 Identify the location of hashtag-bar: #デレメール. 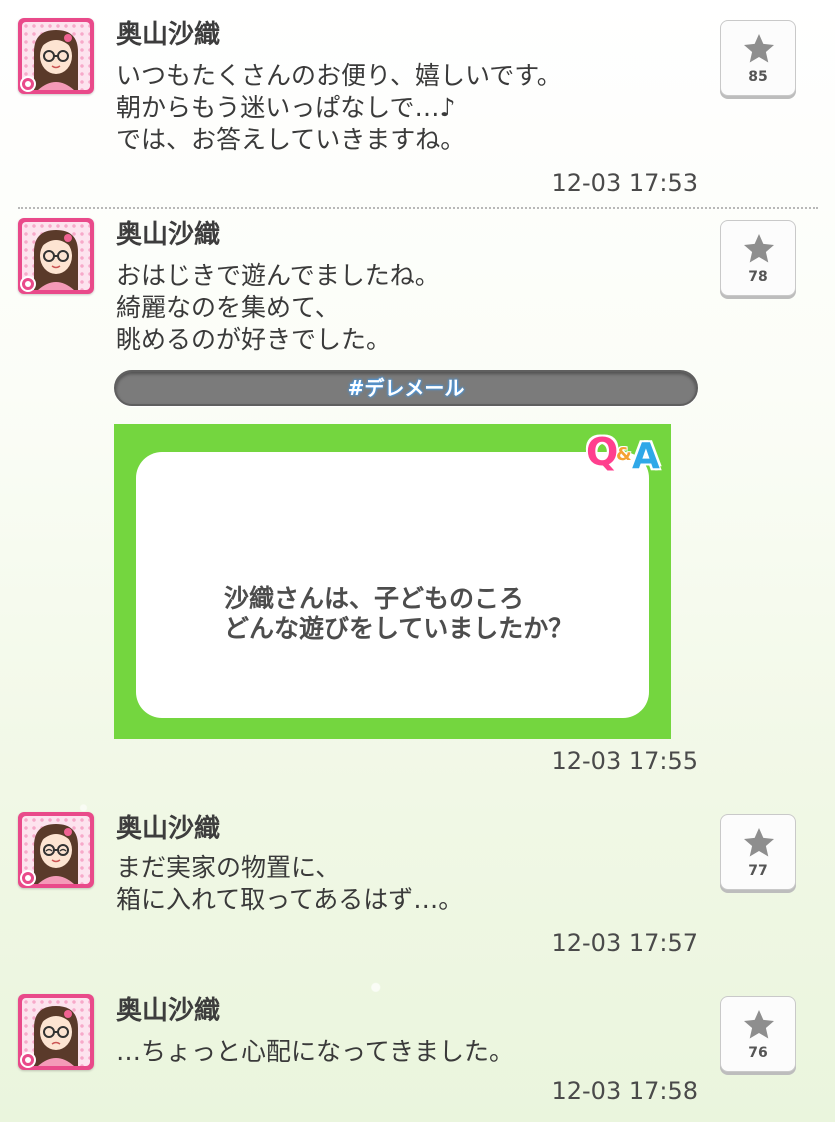
(406, 388).